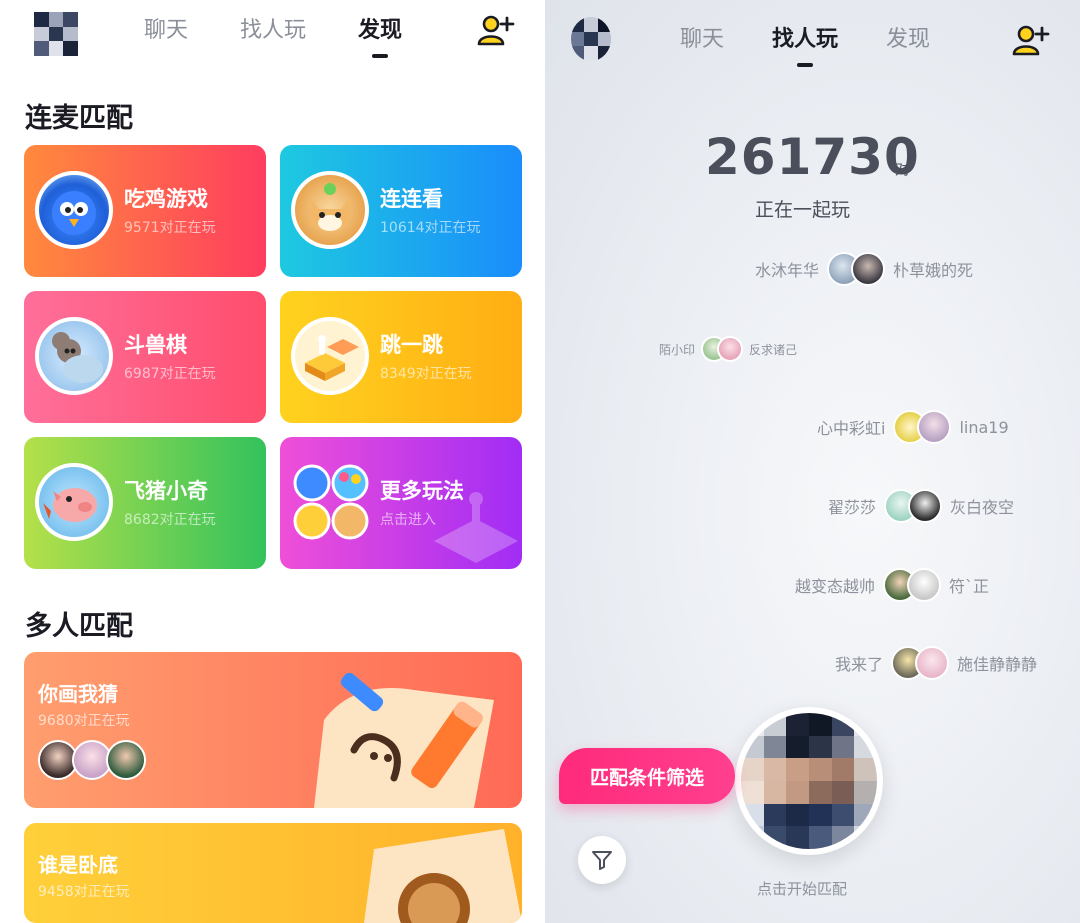 The width and height of the screenshot is (1080, 923). Describe the element at coordinates (982, 507) in the screenshot. I see `player-b-name: 灰白夜空` at that location.